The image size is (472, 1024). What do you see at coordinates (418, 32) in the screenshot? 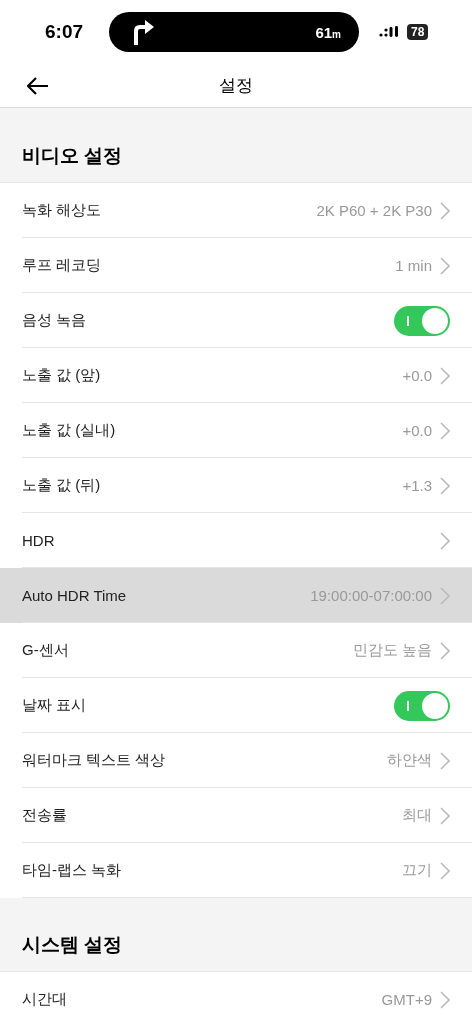
I see `battery-level: 78` at bounding box center [418, 32].